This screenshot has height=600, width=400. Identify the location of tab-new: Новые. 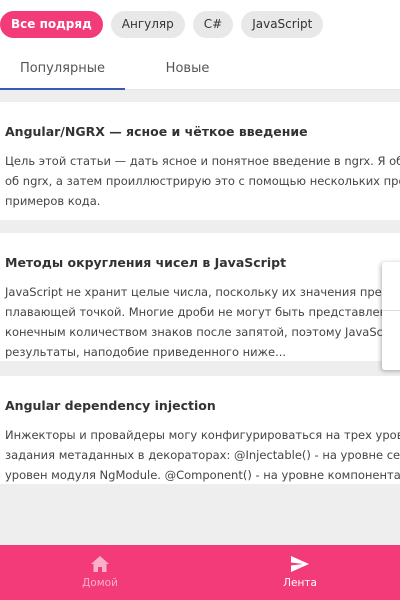
(187, 68).